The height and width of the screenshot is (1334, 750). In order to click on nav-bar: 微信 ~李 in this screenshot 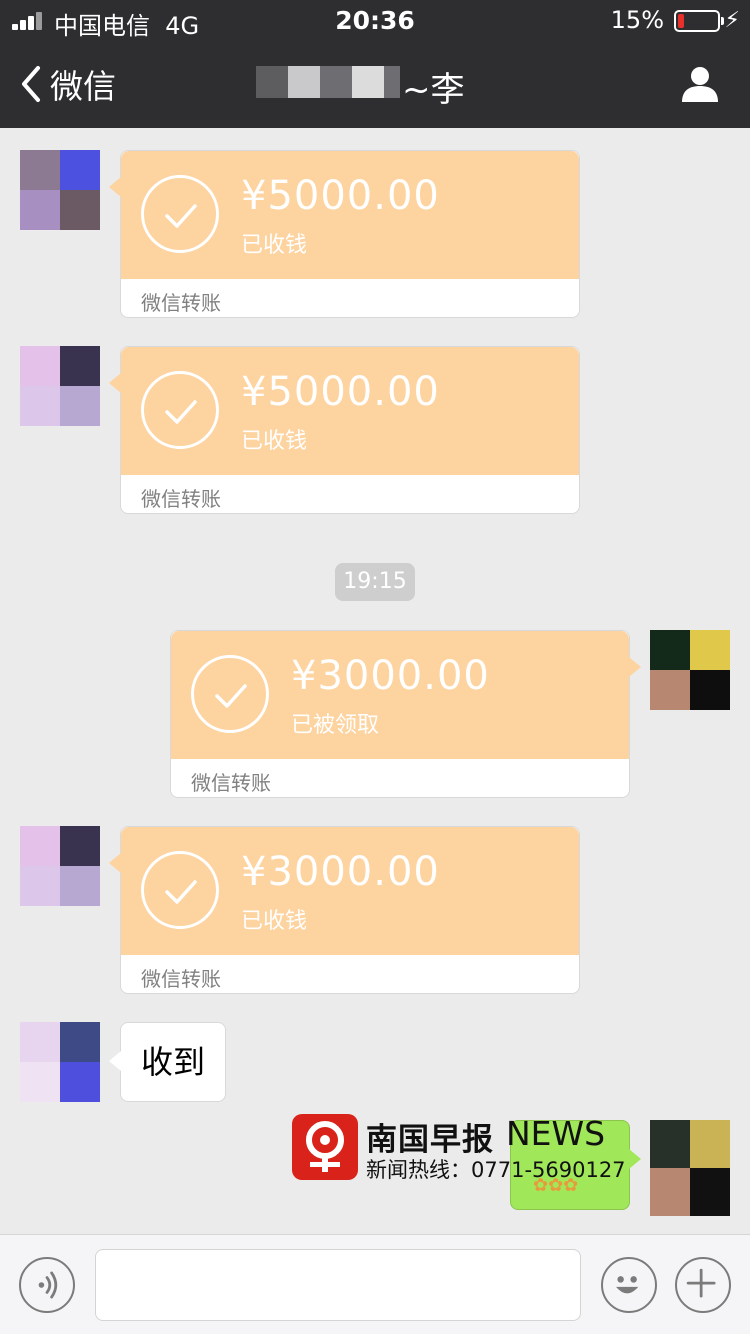, I will do `click(375, 84)`.